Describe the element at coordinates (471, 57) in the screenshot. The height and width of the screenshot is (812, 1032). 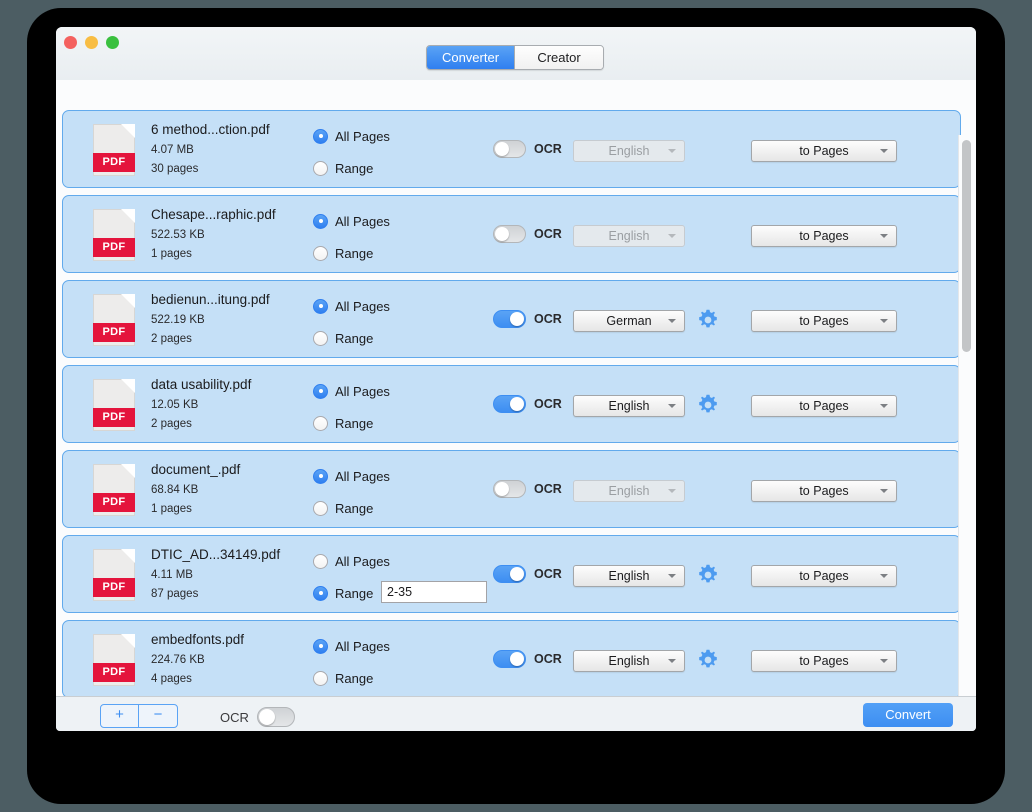
I see `tab-converter: Converter` at that location.